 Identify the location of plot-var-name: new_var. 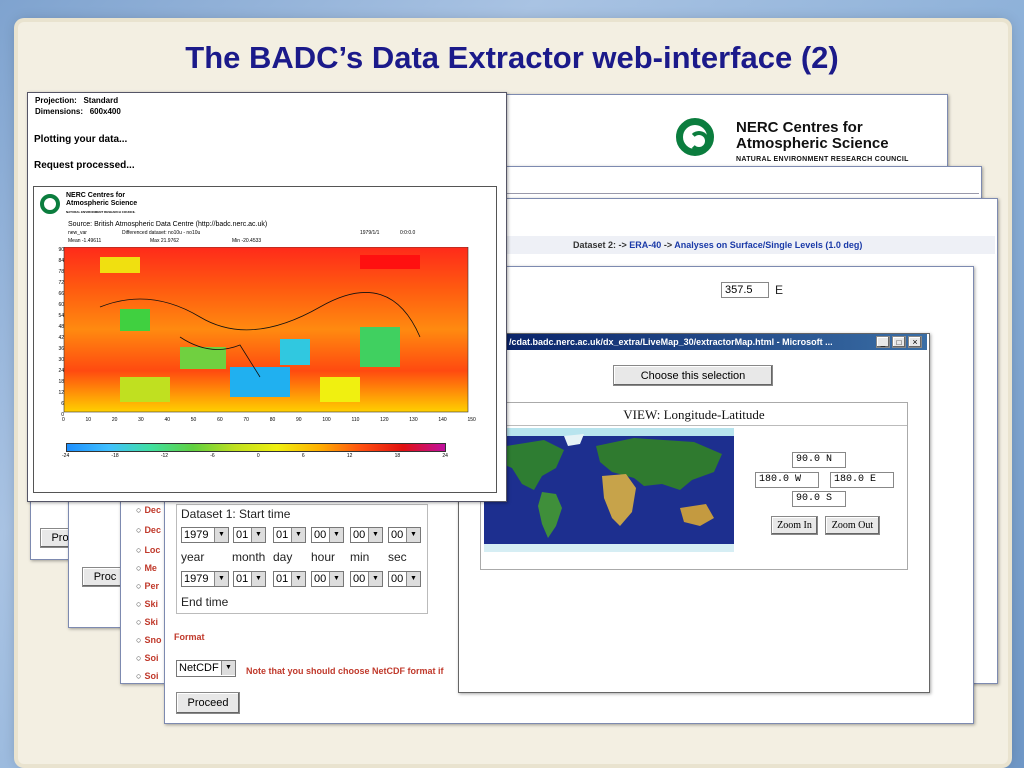
(77, 233).